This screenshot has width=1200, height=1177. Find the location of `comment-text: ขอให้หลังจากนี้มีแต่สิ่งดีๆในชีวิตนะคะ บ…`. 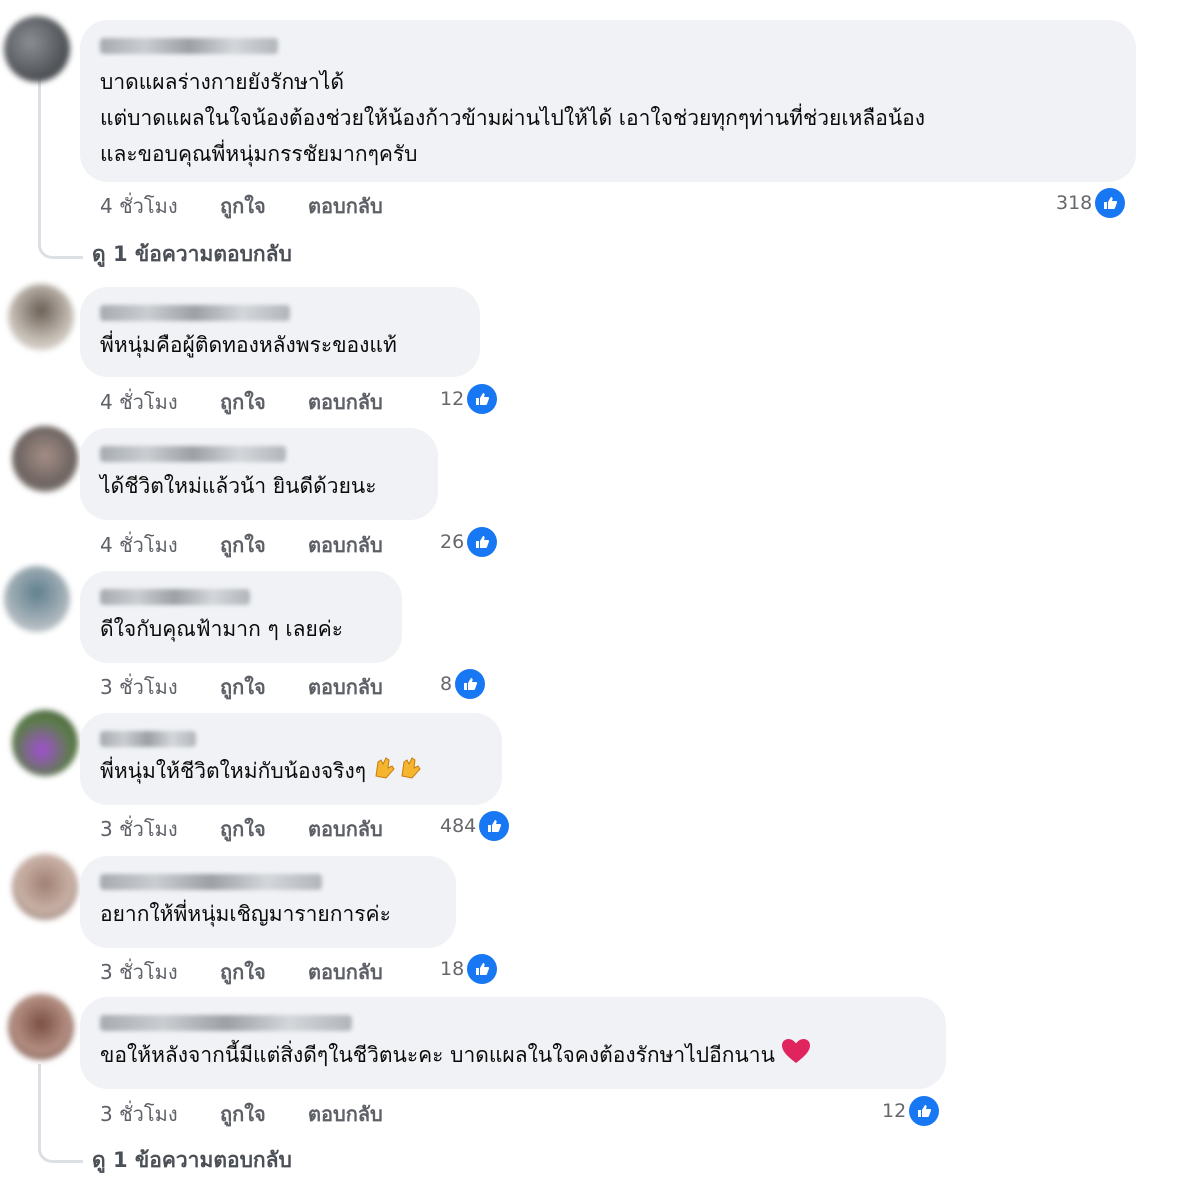

comment-text: ขอให้หลังจากนี้มีแต่สิ่งดีๆในชีวิตนะคะ บ… is located at coordinates (512, 1056).